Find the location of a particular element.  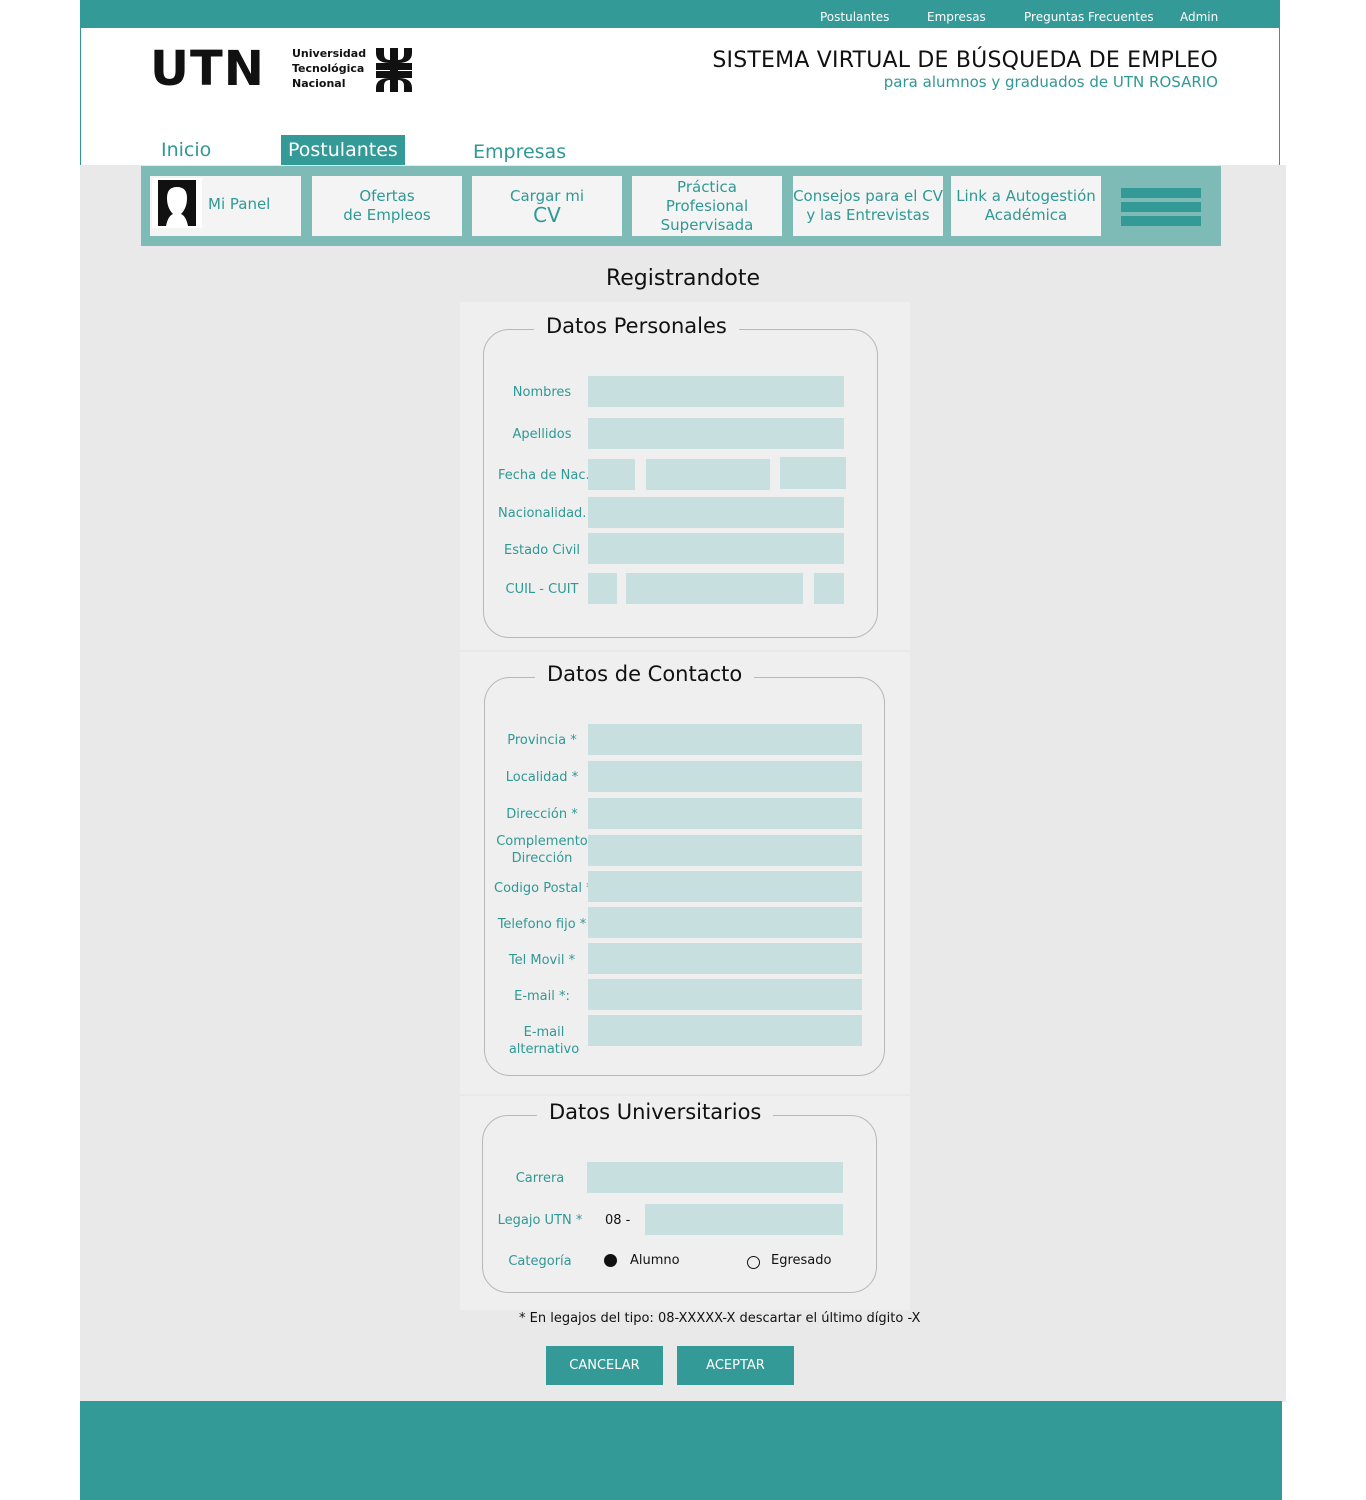

label-codigo-postal: Codigo Postal * is located at coordinates (543, 888).